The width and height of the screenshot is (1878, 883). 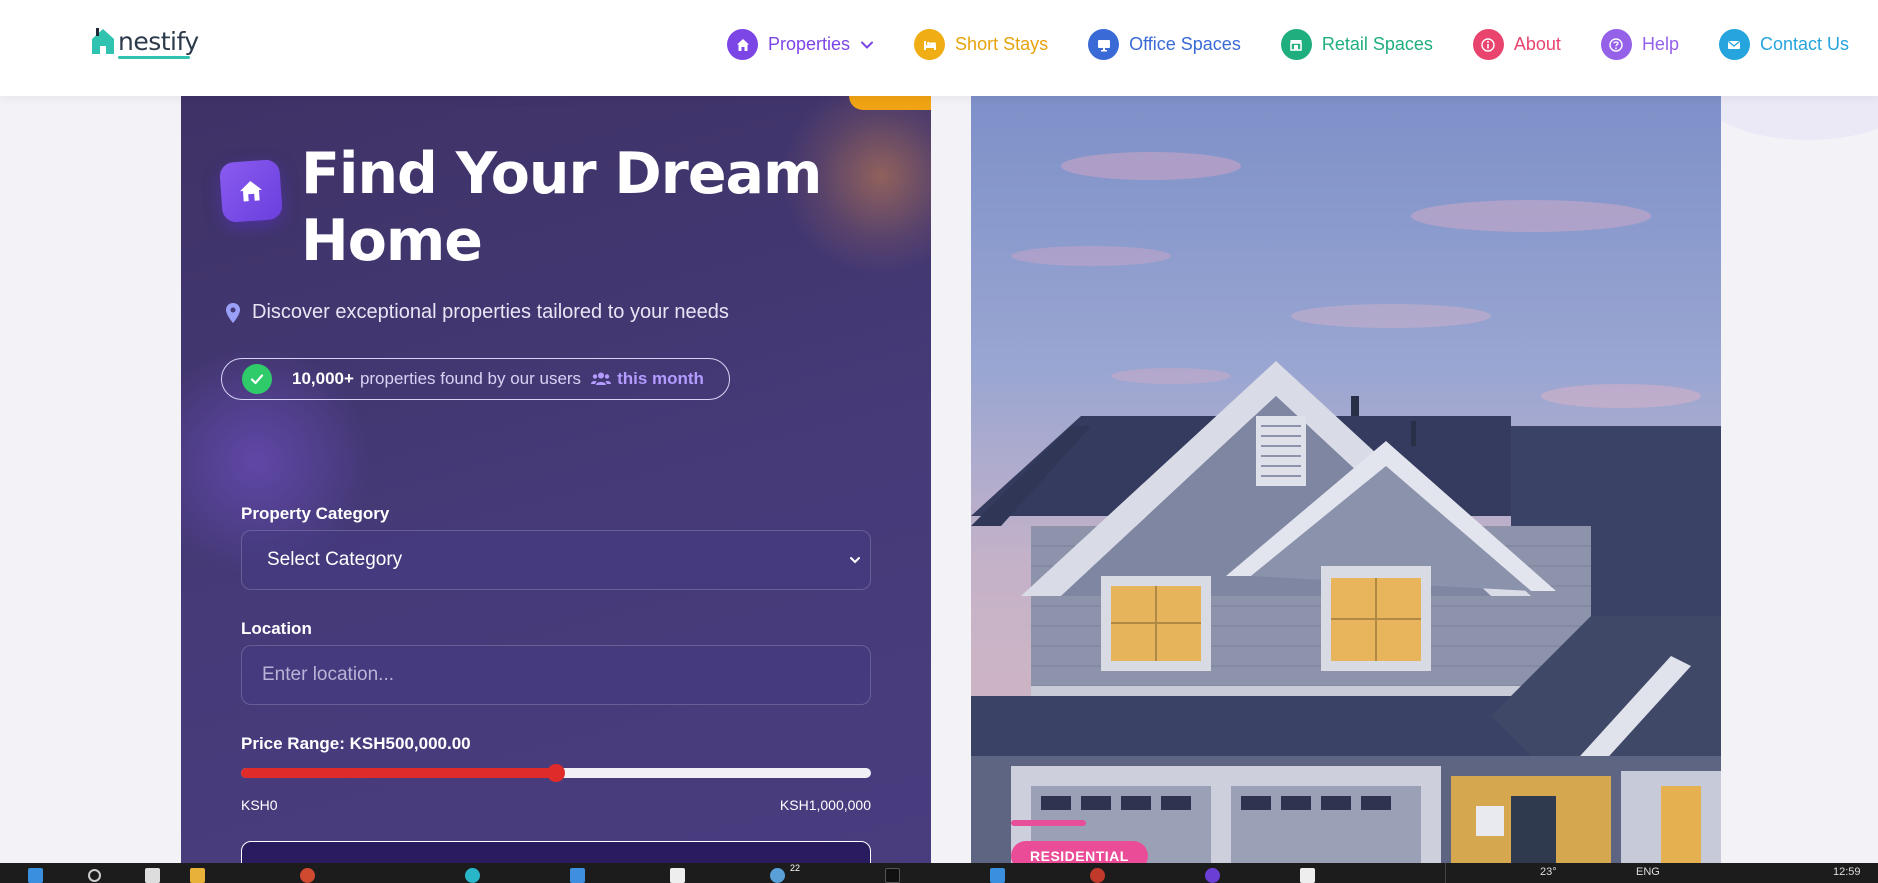 What do you see at coordinates (154, 57) in the screenshot?
I see `logo-underline` at bounding box center [154, 57].